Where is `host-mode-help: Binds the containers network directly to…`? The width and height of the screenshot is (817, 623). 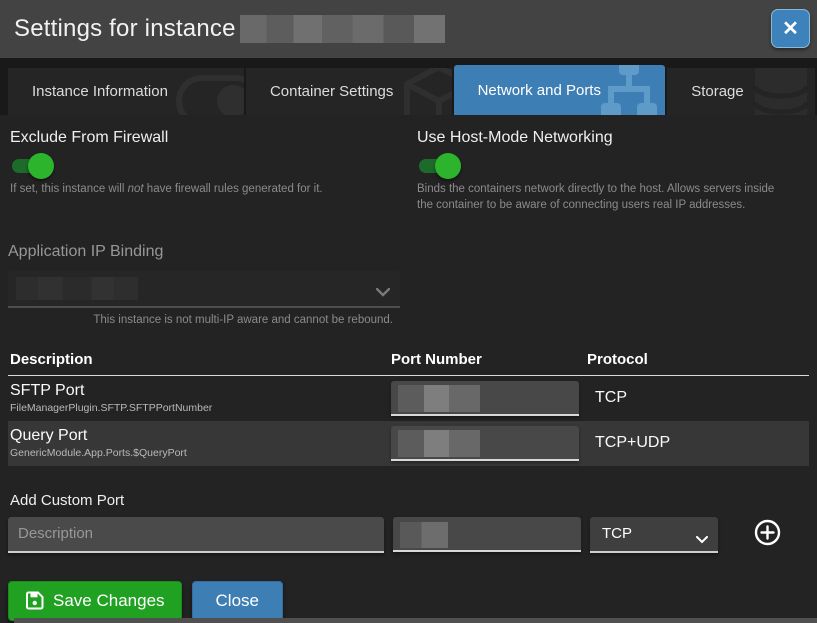
host-mode-help: Binds the containers network directly to… is located at coordinates (596, 197).